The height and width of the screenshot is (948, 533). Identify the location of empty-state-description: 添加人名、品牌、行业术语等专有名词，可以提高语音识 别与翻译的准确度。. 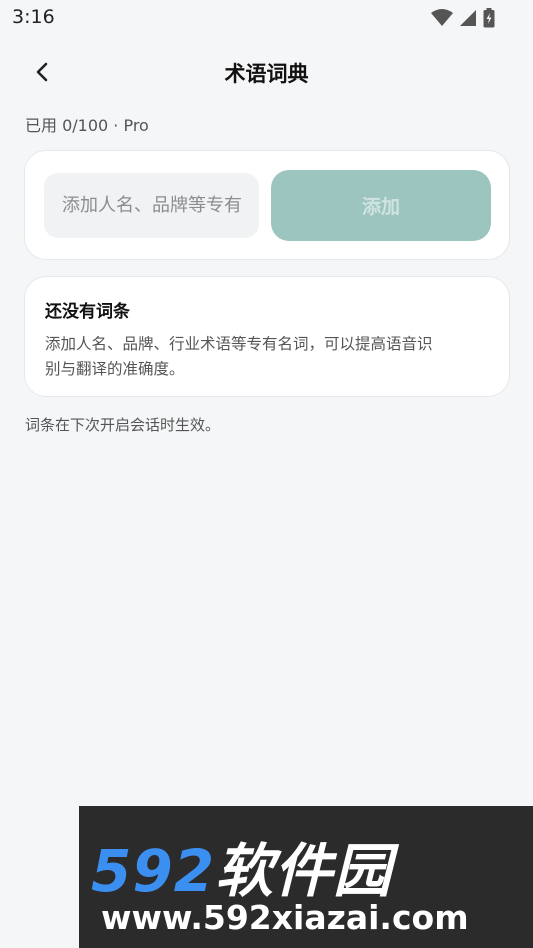
(267, 357).